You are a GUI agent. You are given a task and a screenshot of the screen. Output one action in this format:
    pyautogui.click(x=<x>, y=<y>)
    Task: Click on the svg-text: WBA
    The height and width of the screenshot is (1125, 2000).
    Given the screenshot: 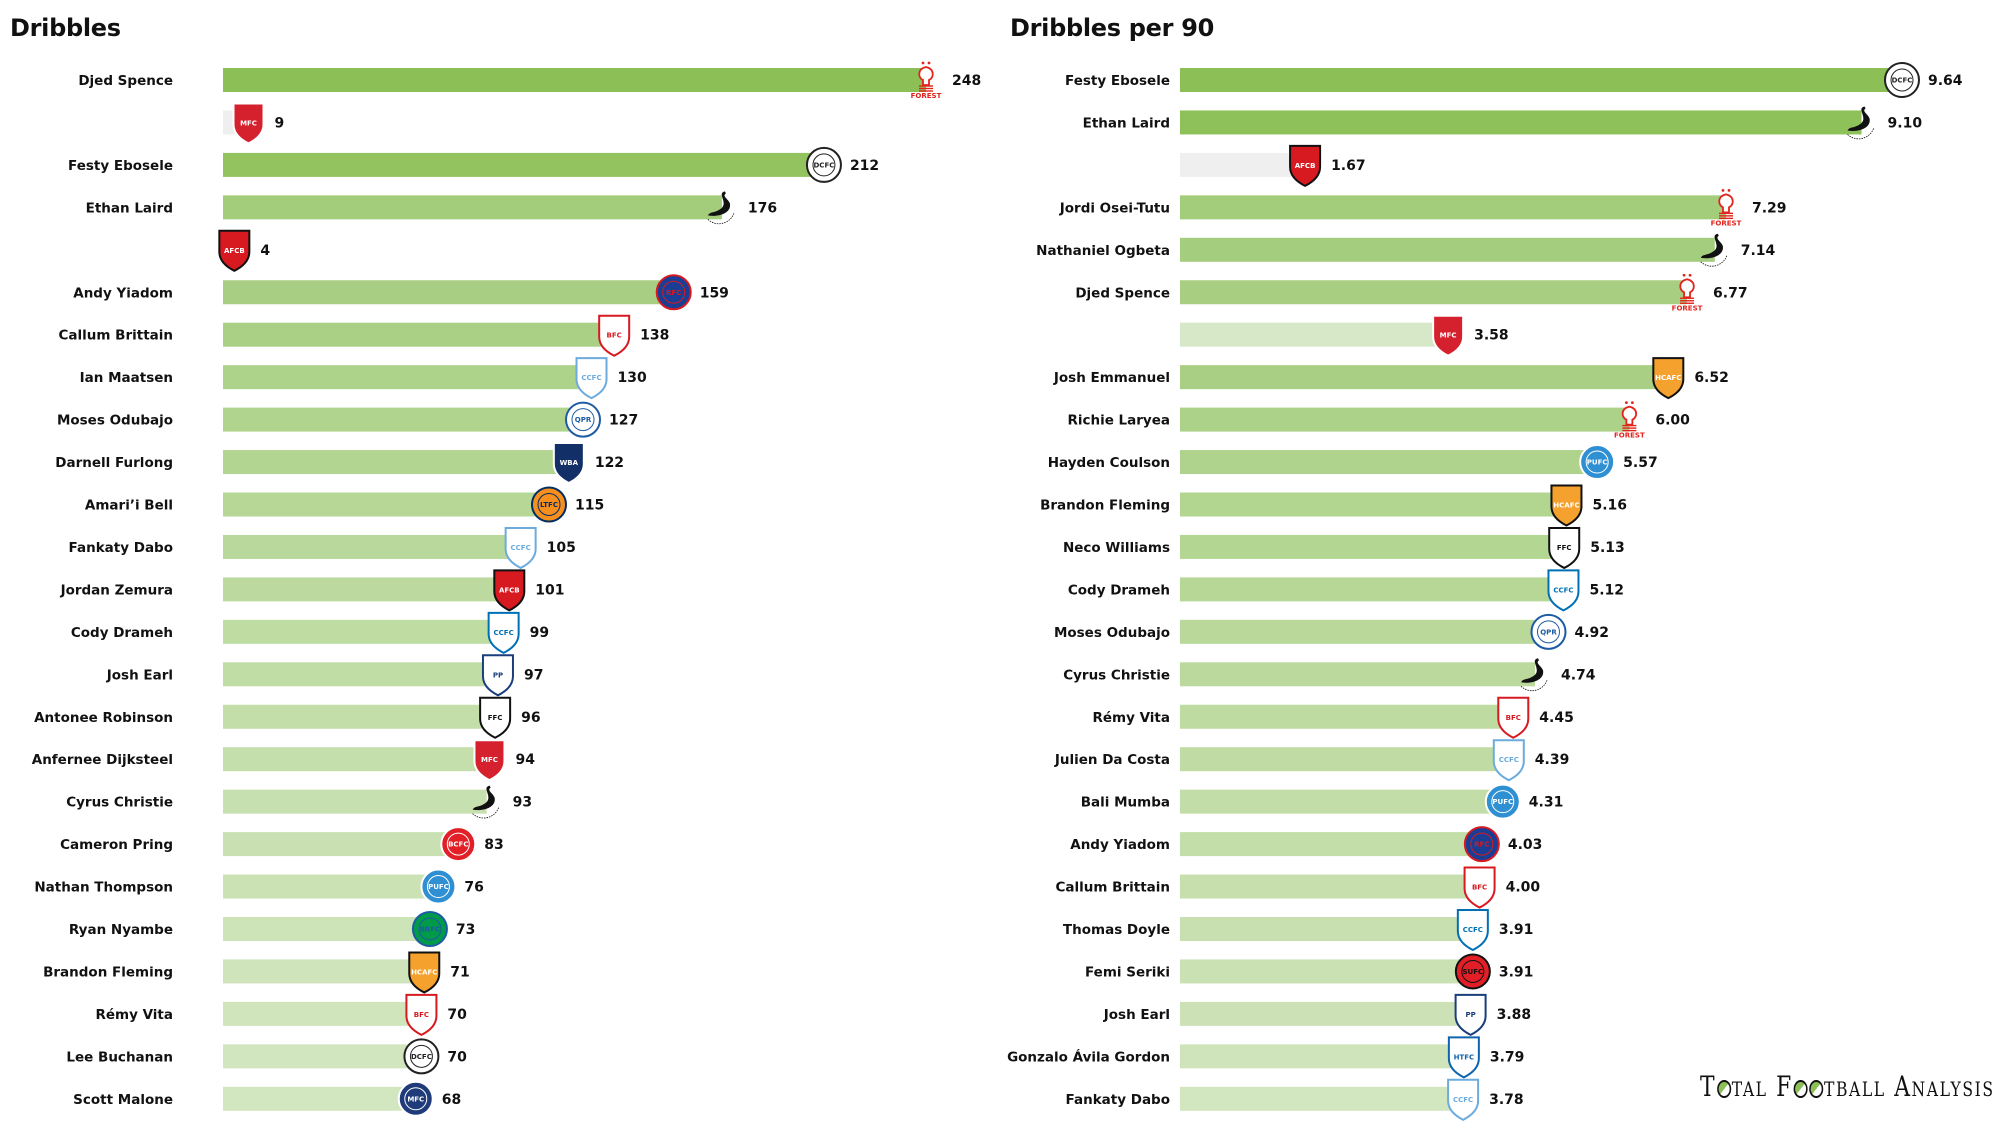 What is the action you would take?
    pyautogui.click(x=569, y=463)
    